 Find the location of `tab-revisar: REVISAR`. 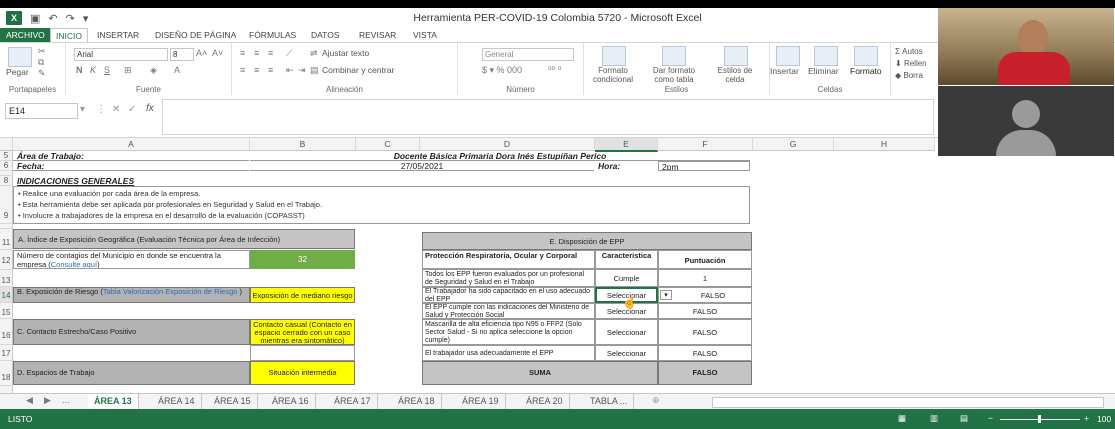

tab-revisar: REVISAR is located at coordinates (377, 35).